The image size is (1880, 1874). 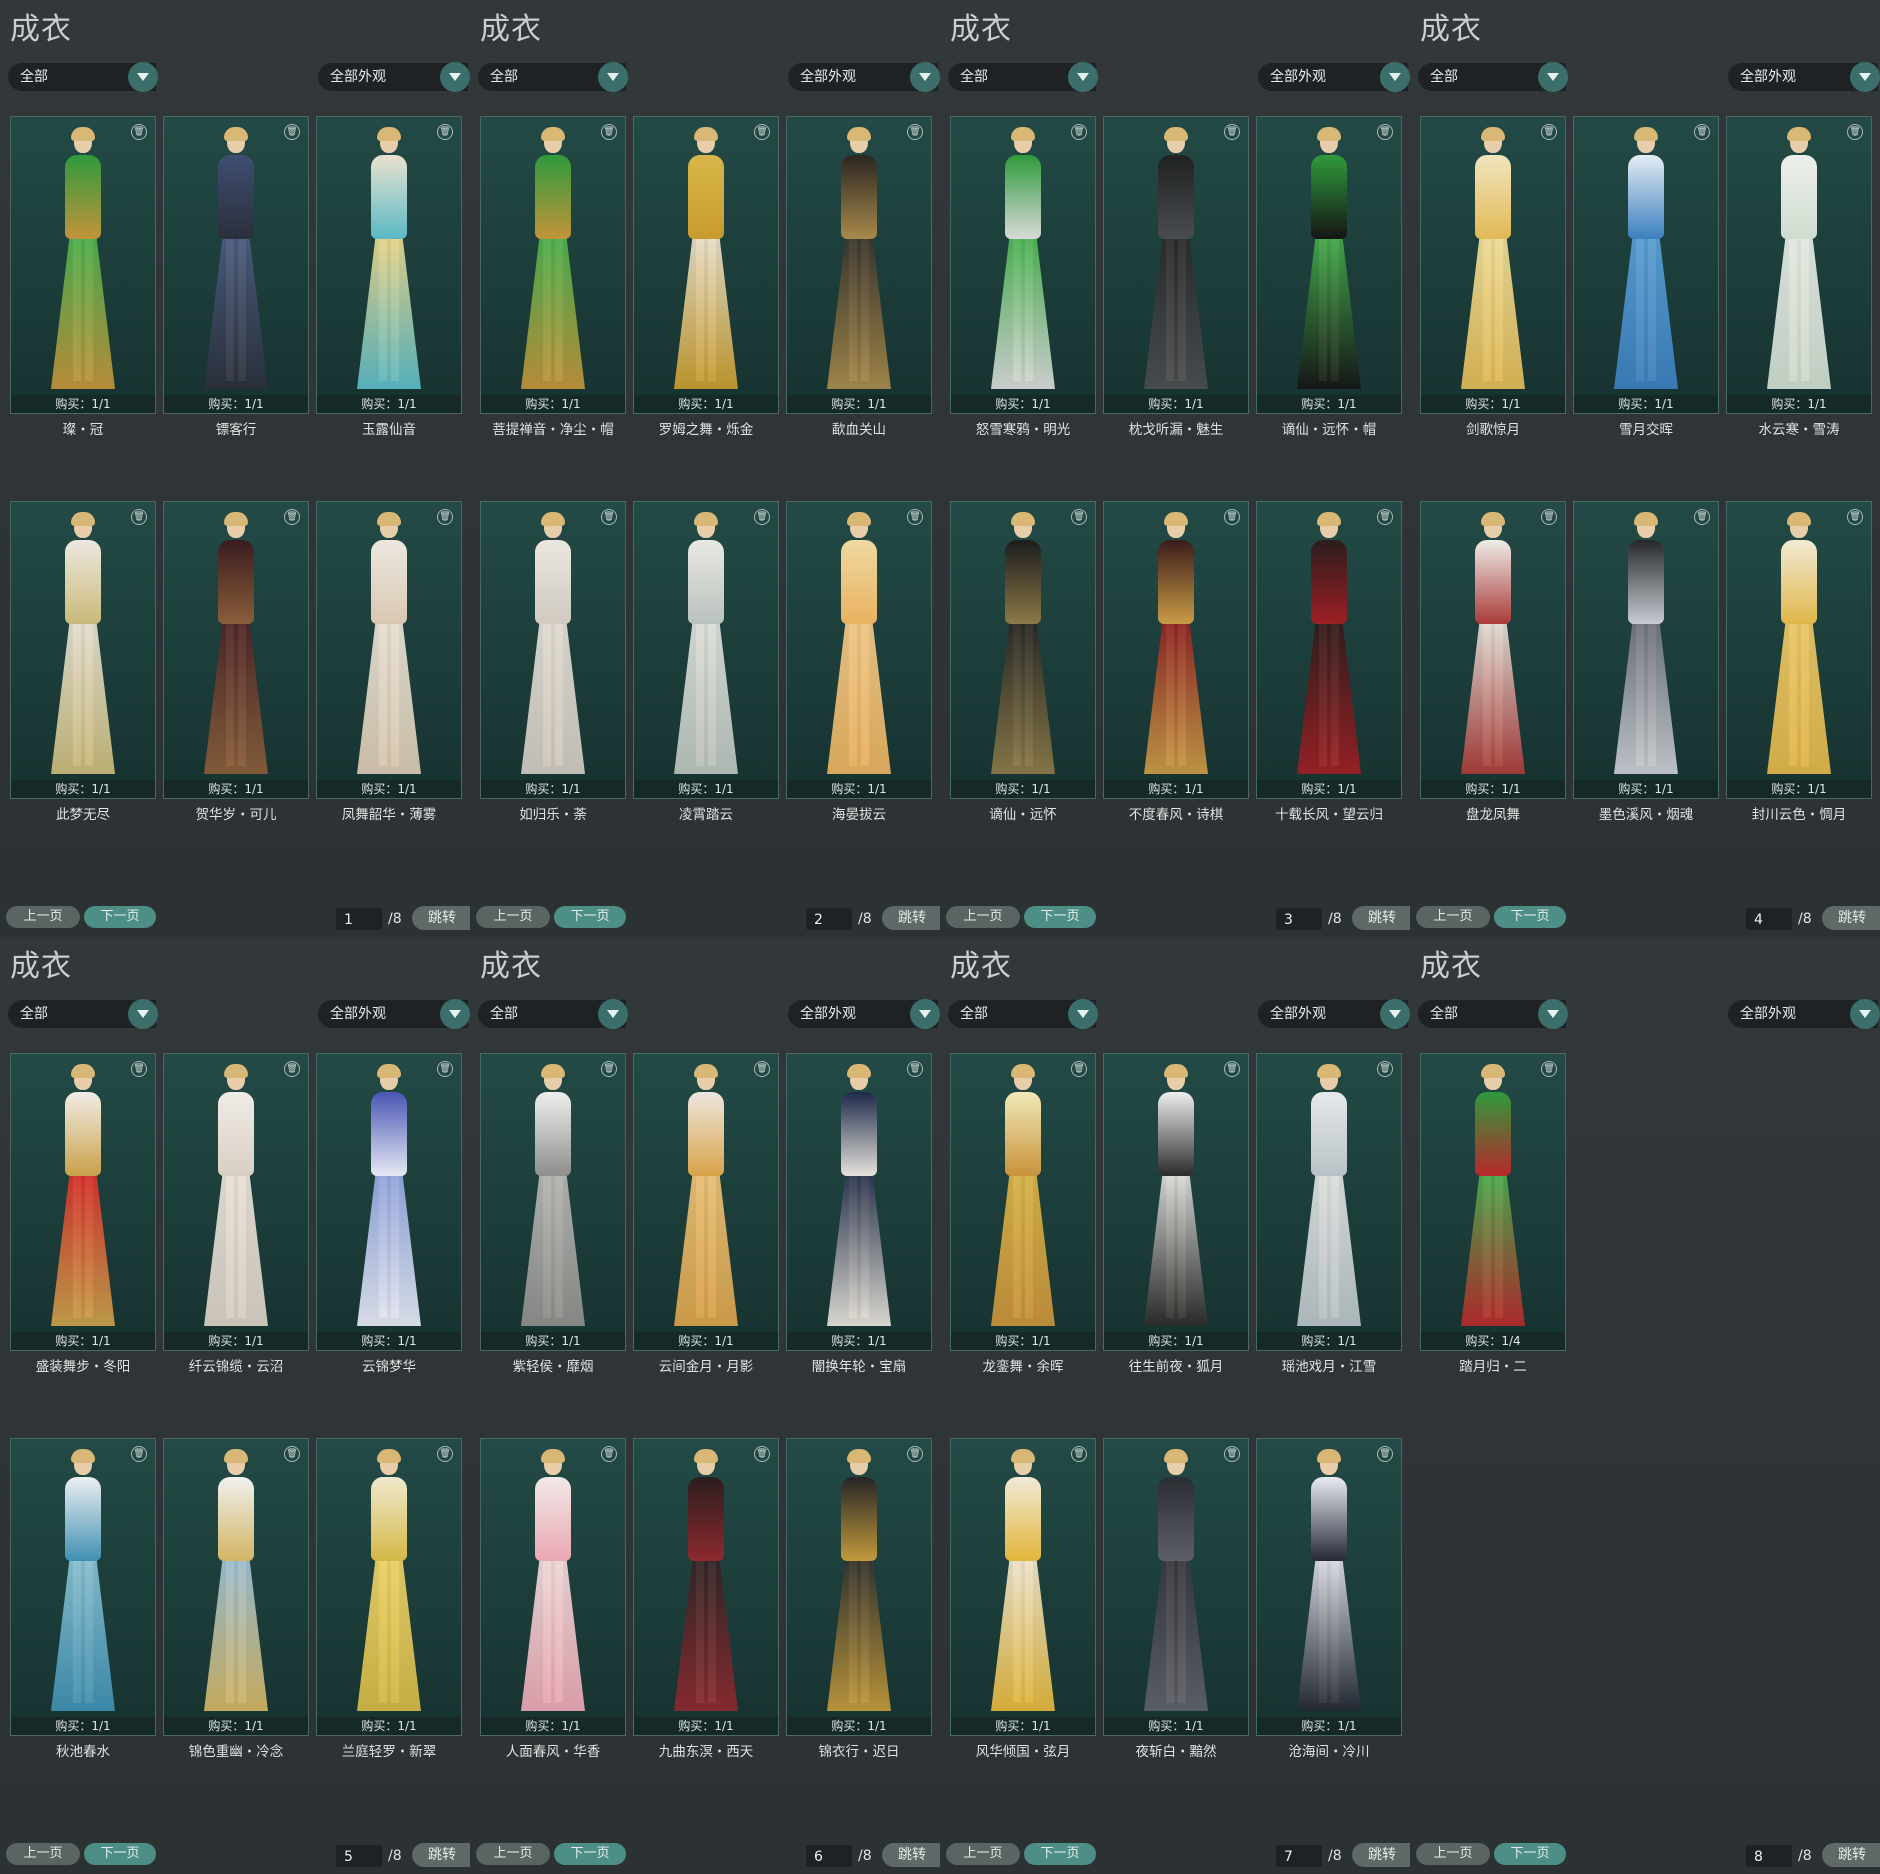 I want to click on page-number-input: 7, so click(x=1299, y=1856).